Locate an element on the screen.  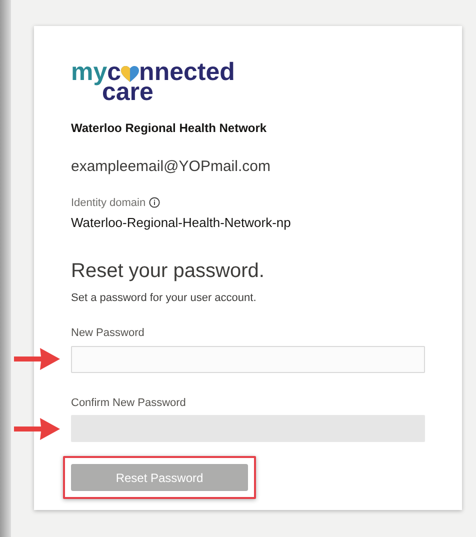
identity-domain-value: Waterloo-Regional-Health-Network-np is located at coordinates (181, 223).